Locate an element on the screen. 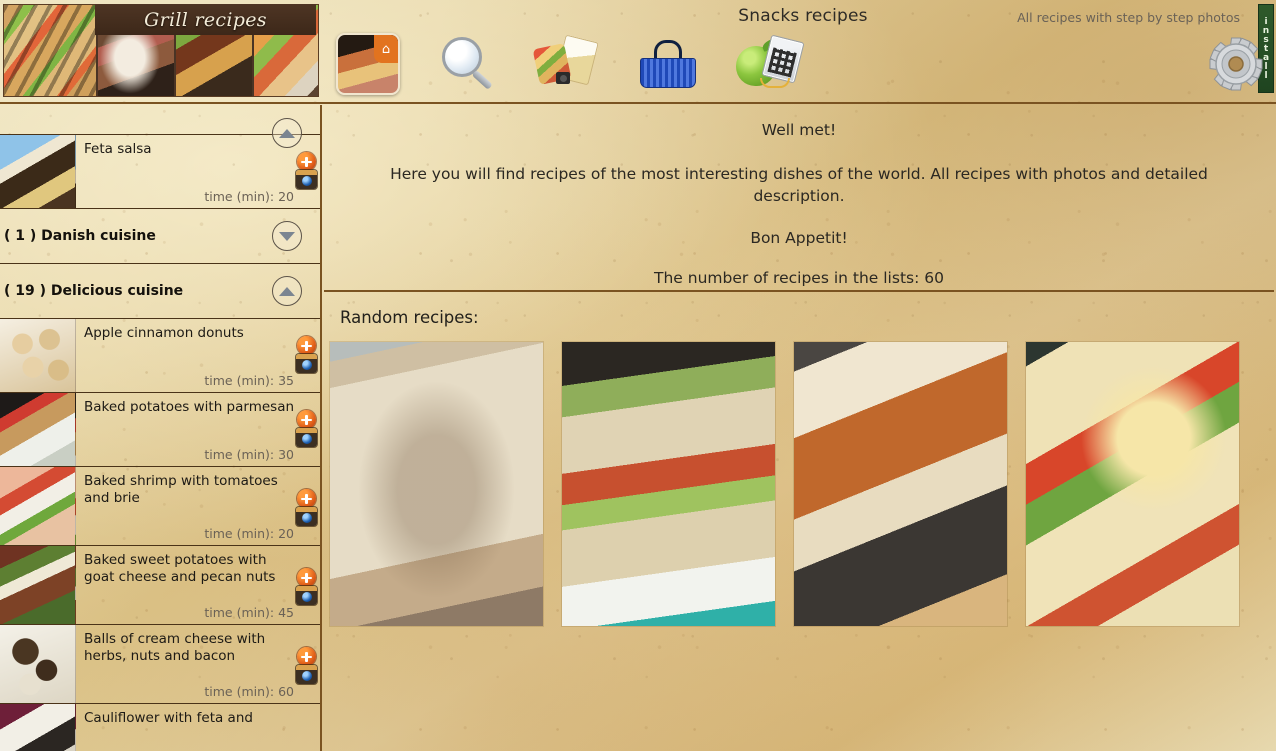  banner-title: Grill recipes is located at coordinates (205, 19).